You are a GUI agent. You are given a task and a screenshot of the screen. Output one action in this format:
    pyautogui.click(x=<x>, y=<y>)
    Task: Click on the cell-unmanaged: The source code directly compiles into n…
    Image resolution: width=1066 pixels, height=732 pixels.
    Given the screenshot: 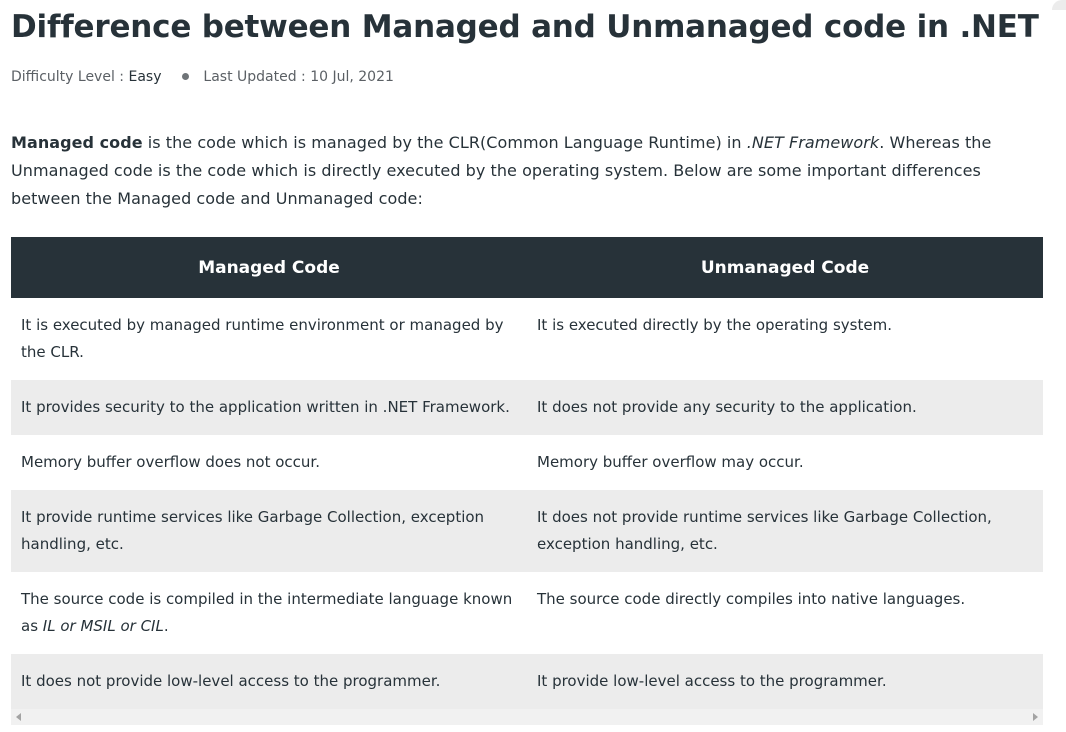 What is the action you would take?
    pyautogui.click(x=785, y=613)
    